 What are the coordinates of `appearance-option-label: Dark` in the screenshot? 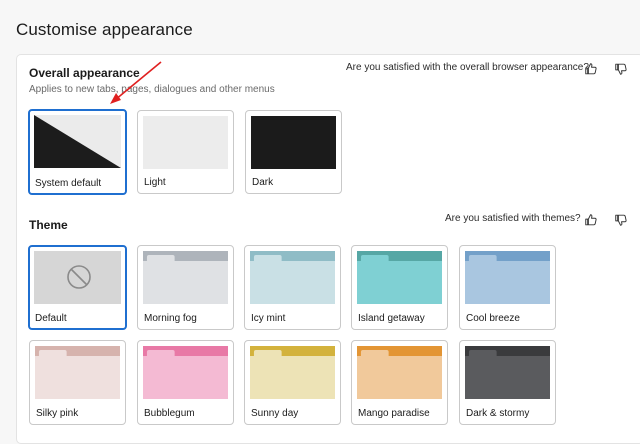 It's located at (263, 182).